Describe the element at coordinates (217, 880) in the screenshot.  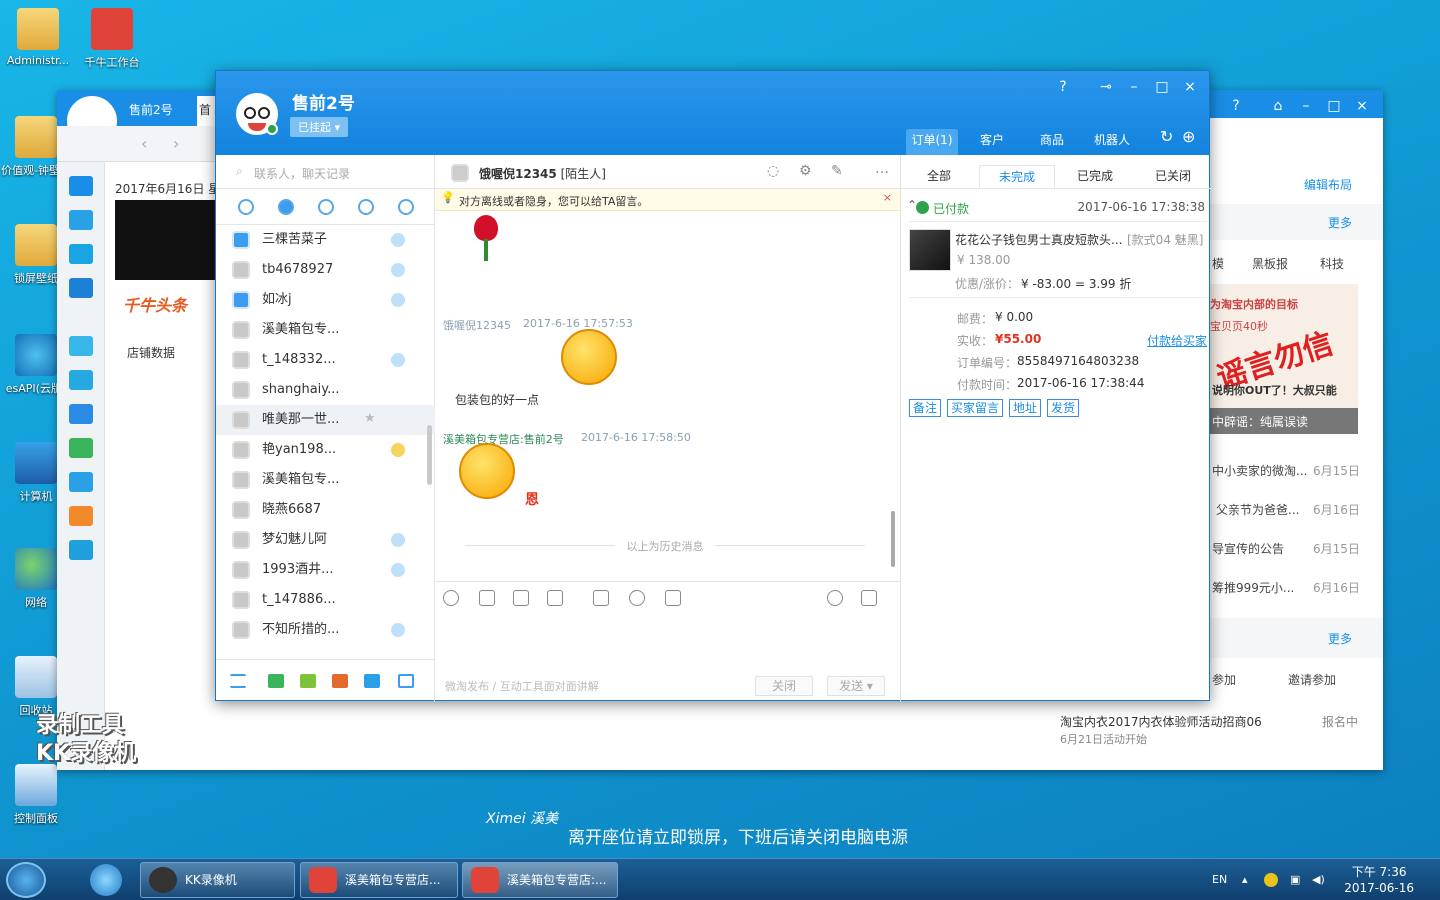
I see `taskbar-item-kk: KK录像机 00:04:28` at that location.